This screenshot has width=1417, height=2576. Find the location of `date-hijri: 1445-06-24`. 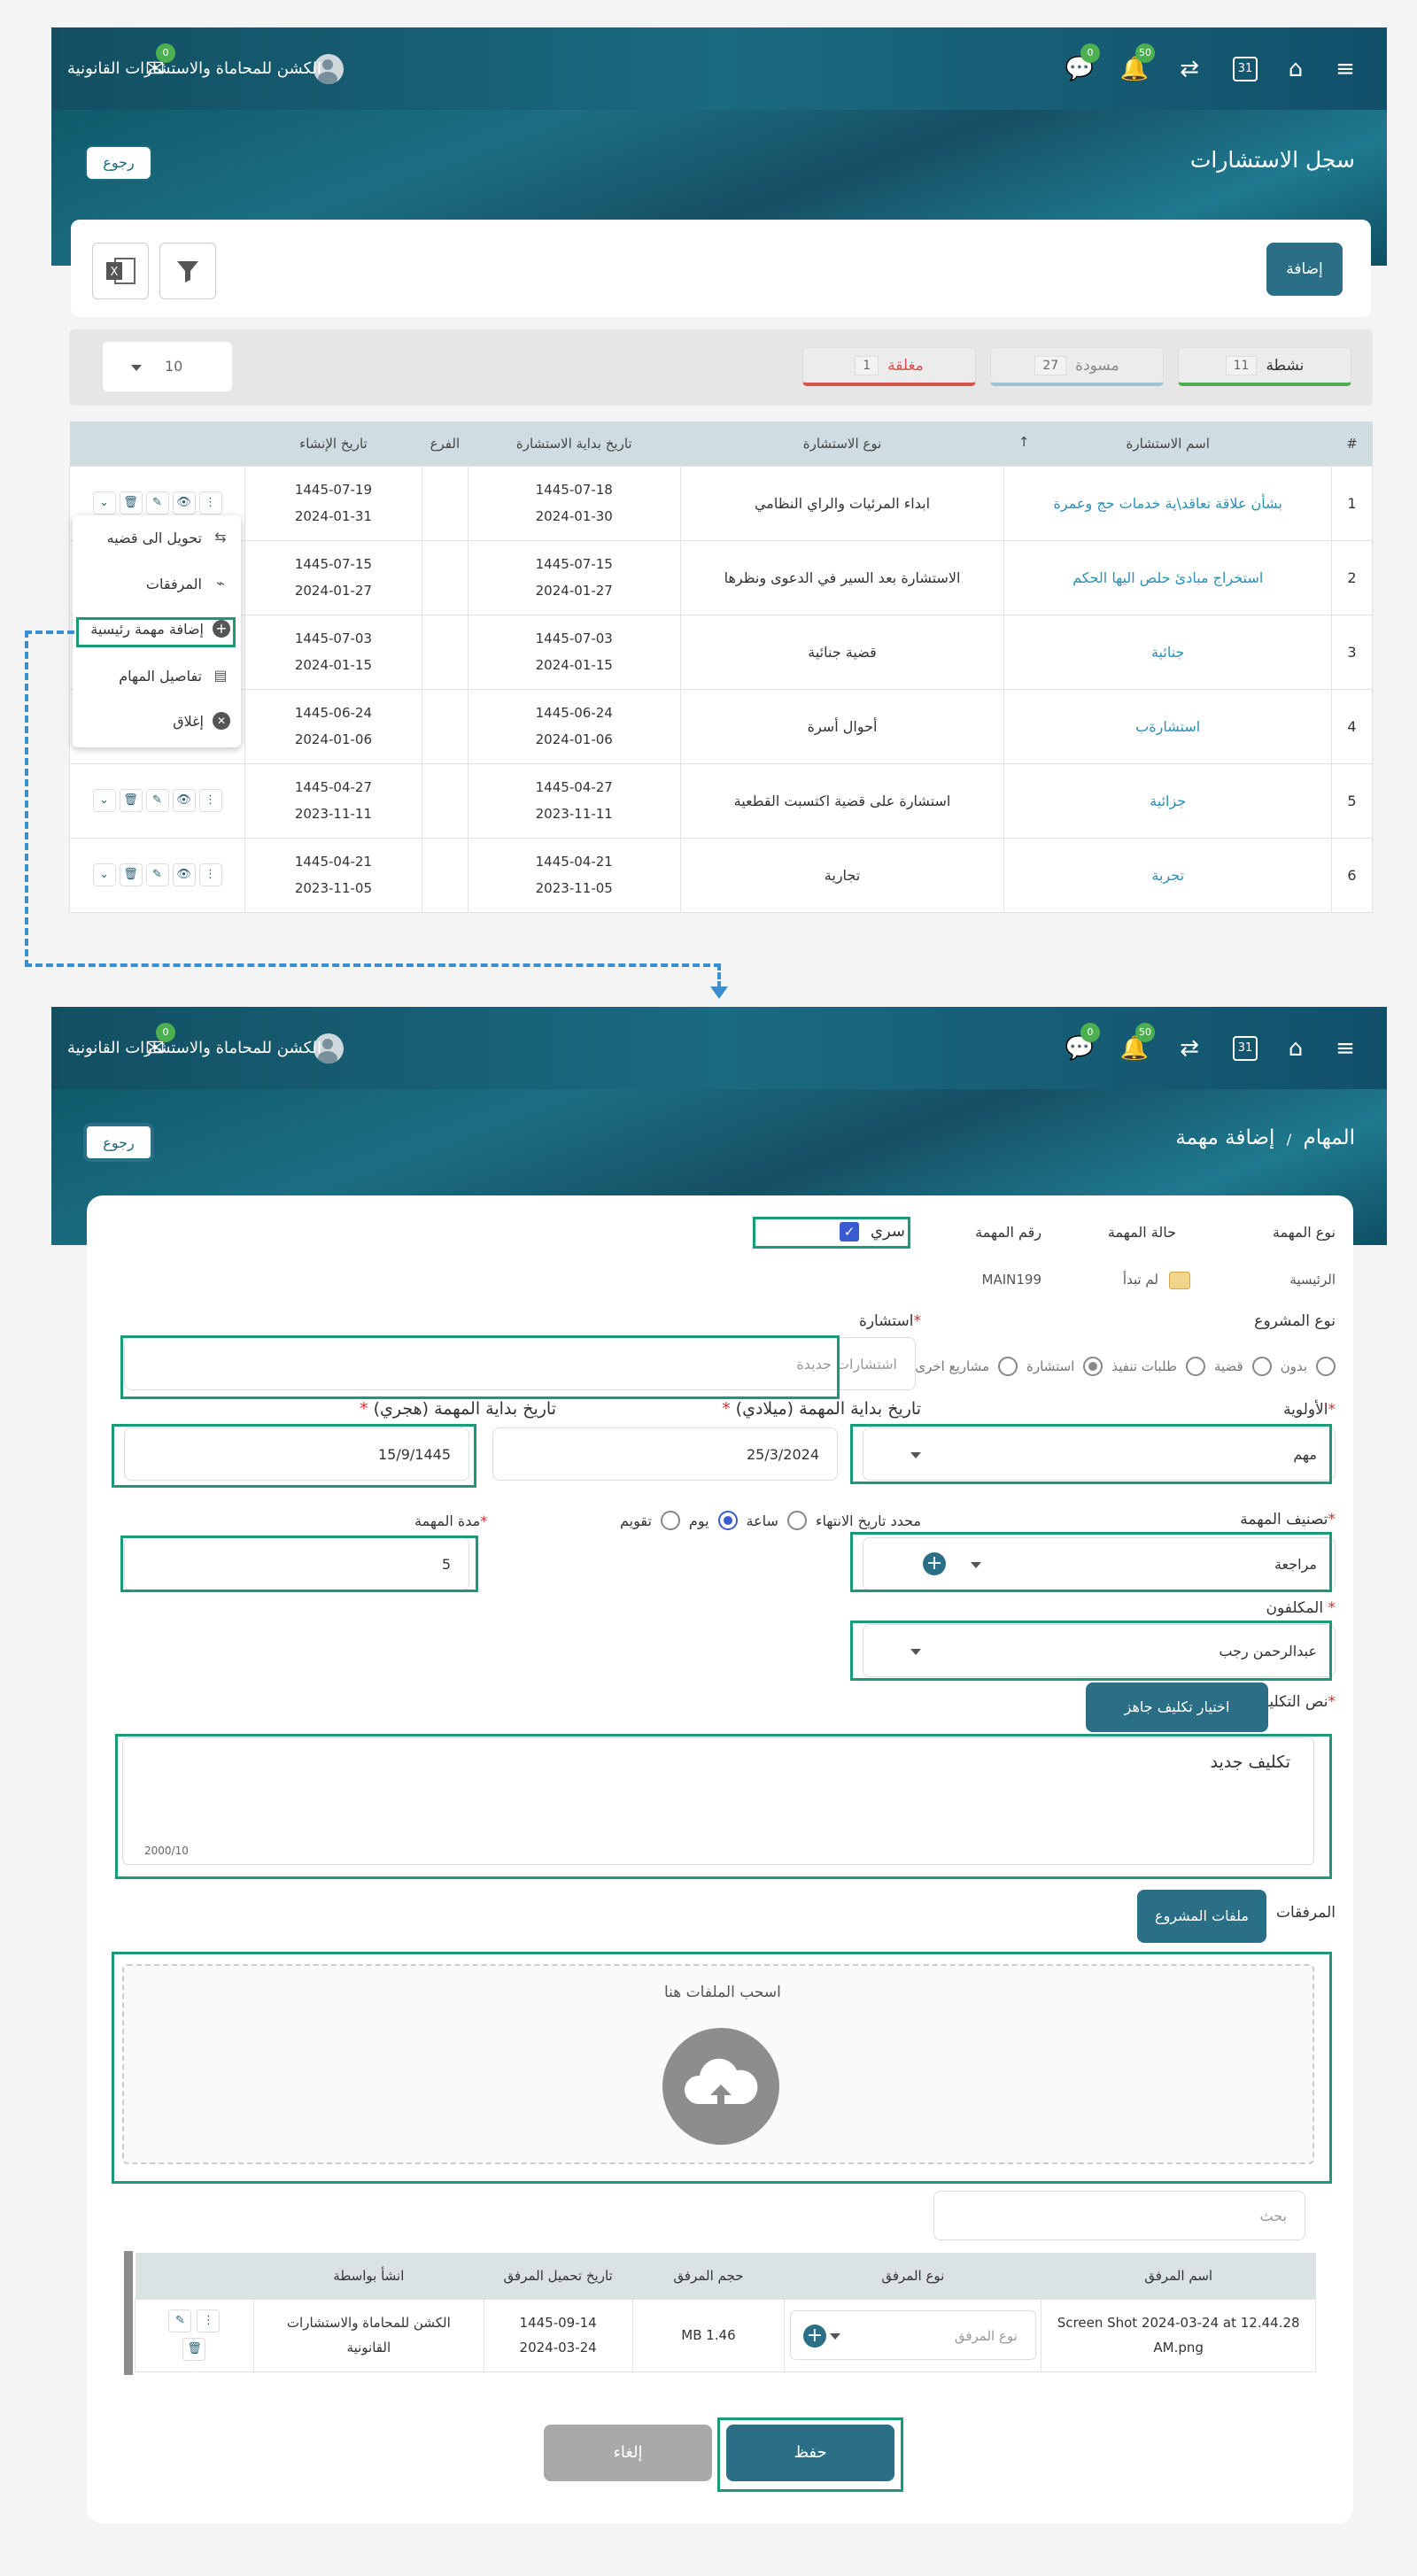

date-hijri: 1445-06-24 is located at coordinates (333, 713).